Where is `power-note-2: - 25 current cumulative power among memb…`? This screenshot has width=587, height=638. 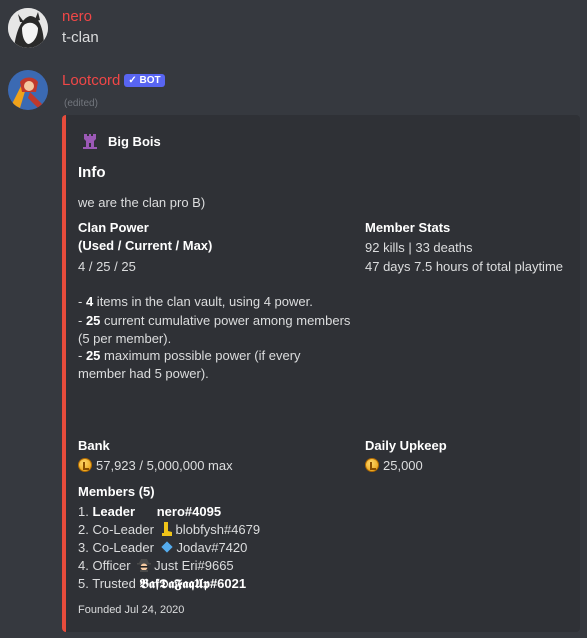
power-note-2: - 25 current cumulative power among memb… is located at coordinates (214, 320).